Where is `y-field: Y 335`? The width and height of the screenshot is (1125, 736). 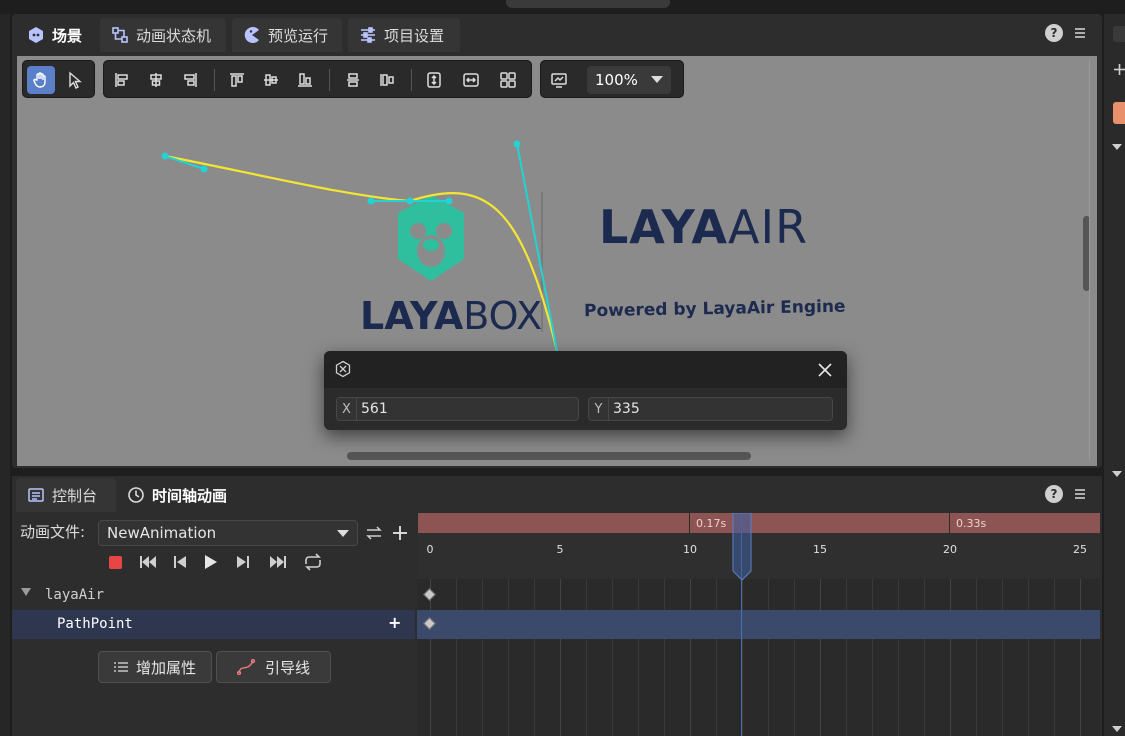 y-field: Y 335 is located at coordinates (710, 409).